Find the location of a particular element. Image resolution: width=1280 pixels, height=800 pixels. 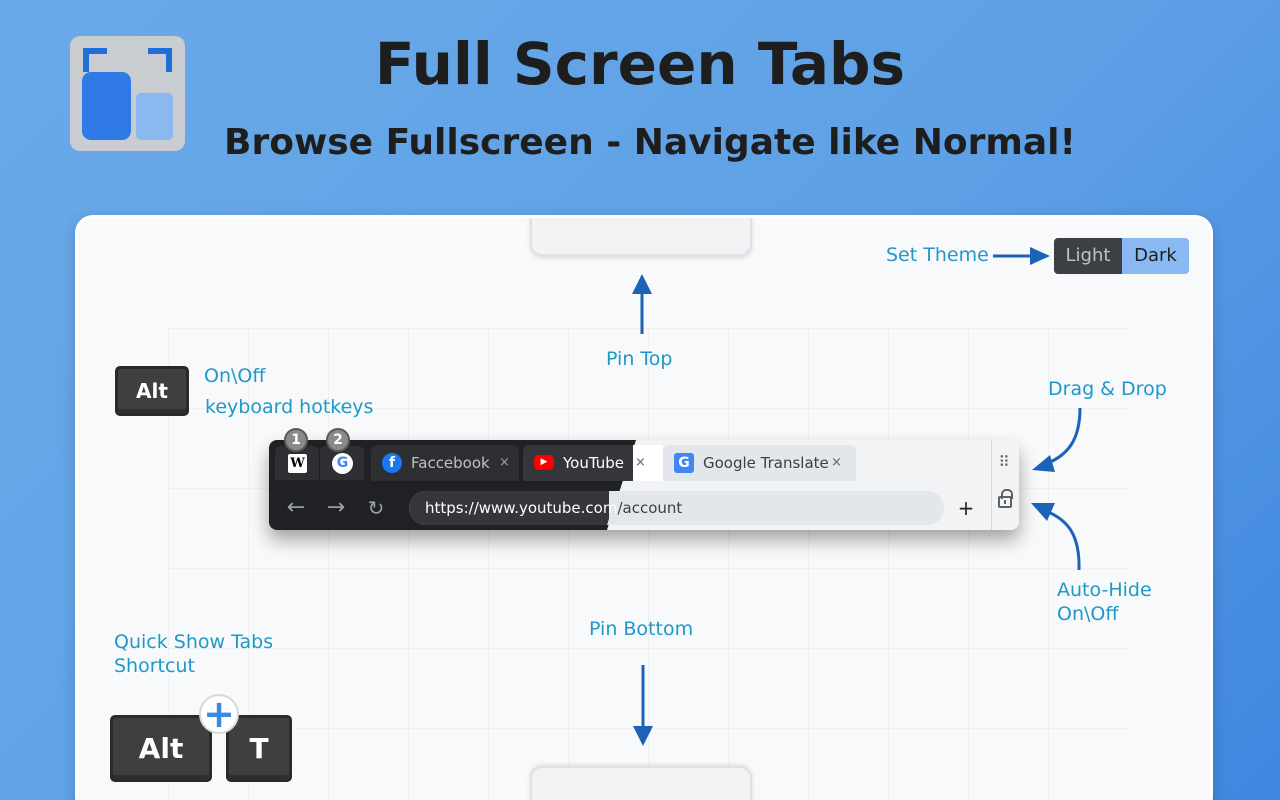

youtube-icon: ▶ is located at coordinates (544, 462).